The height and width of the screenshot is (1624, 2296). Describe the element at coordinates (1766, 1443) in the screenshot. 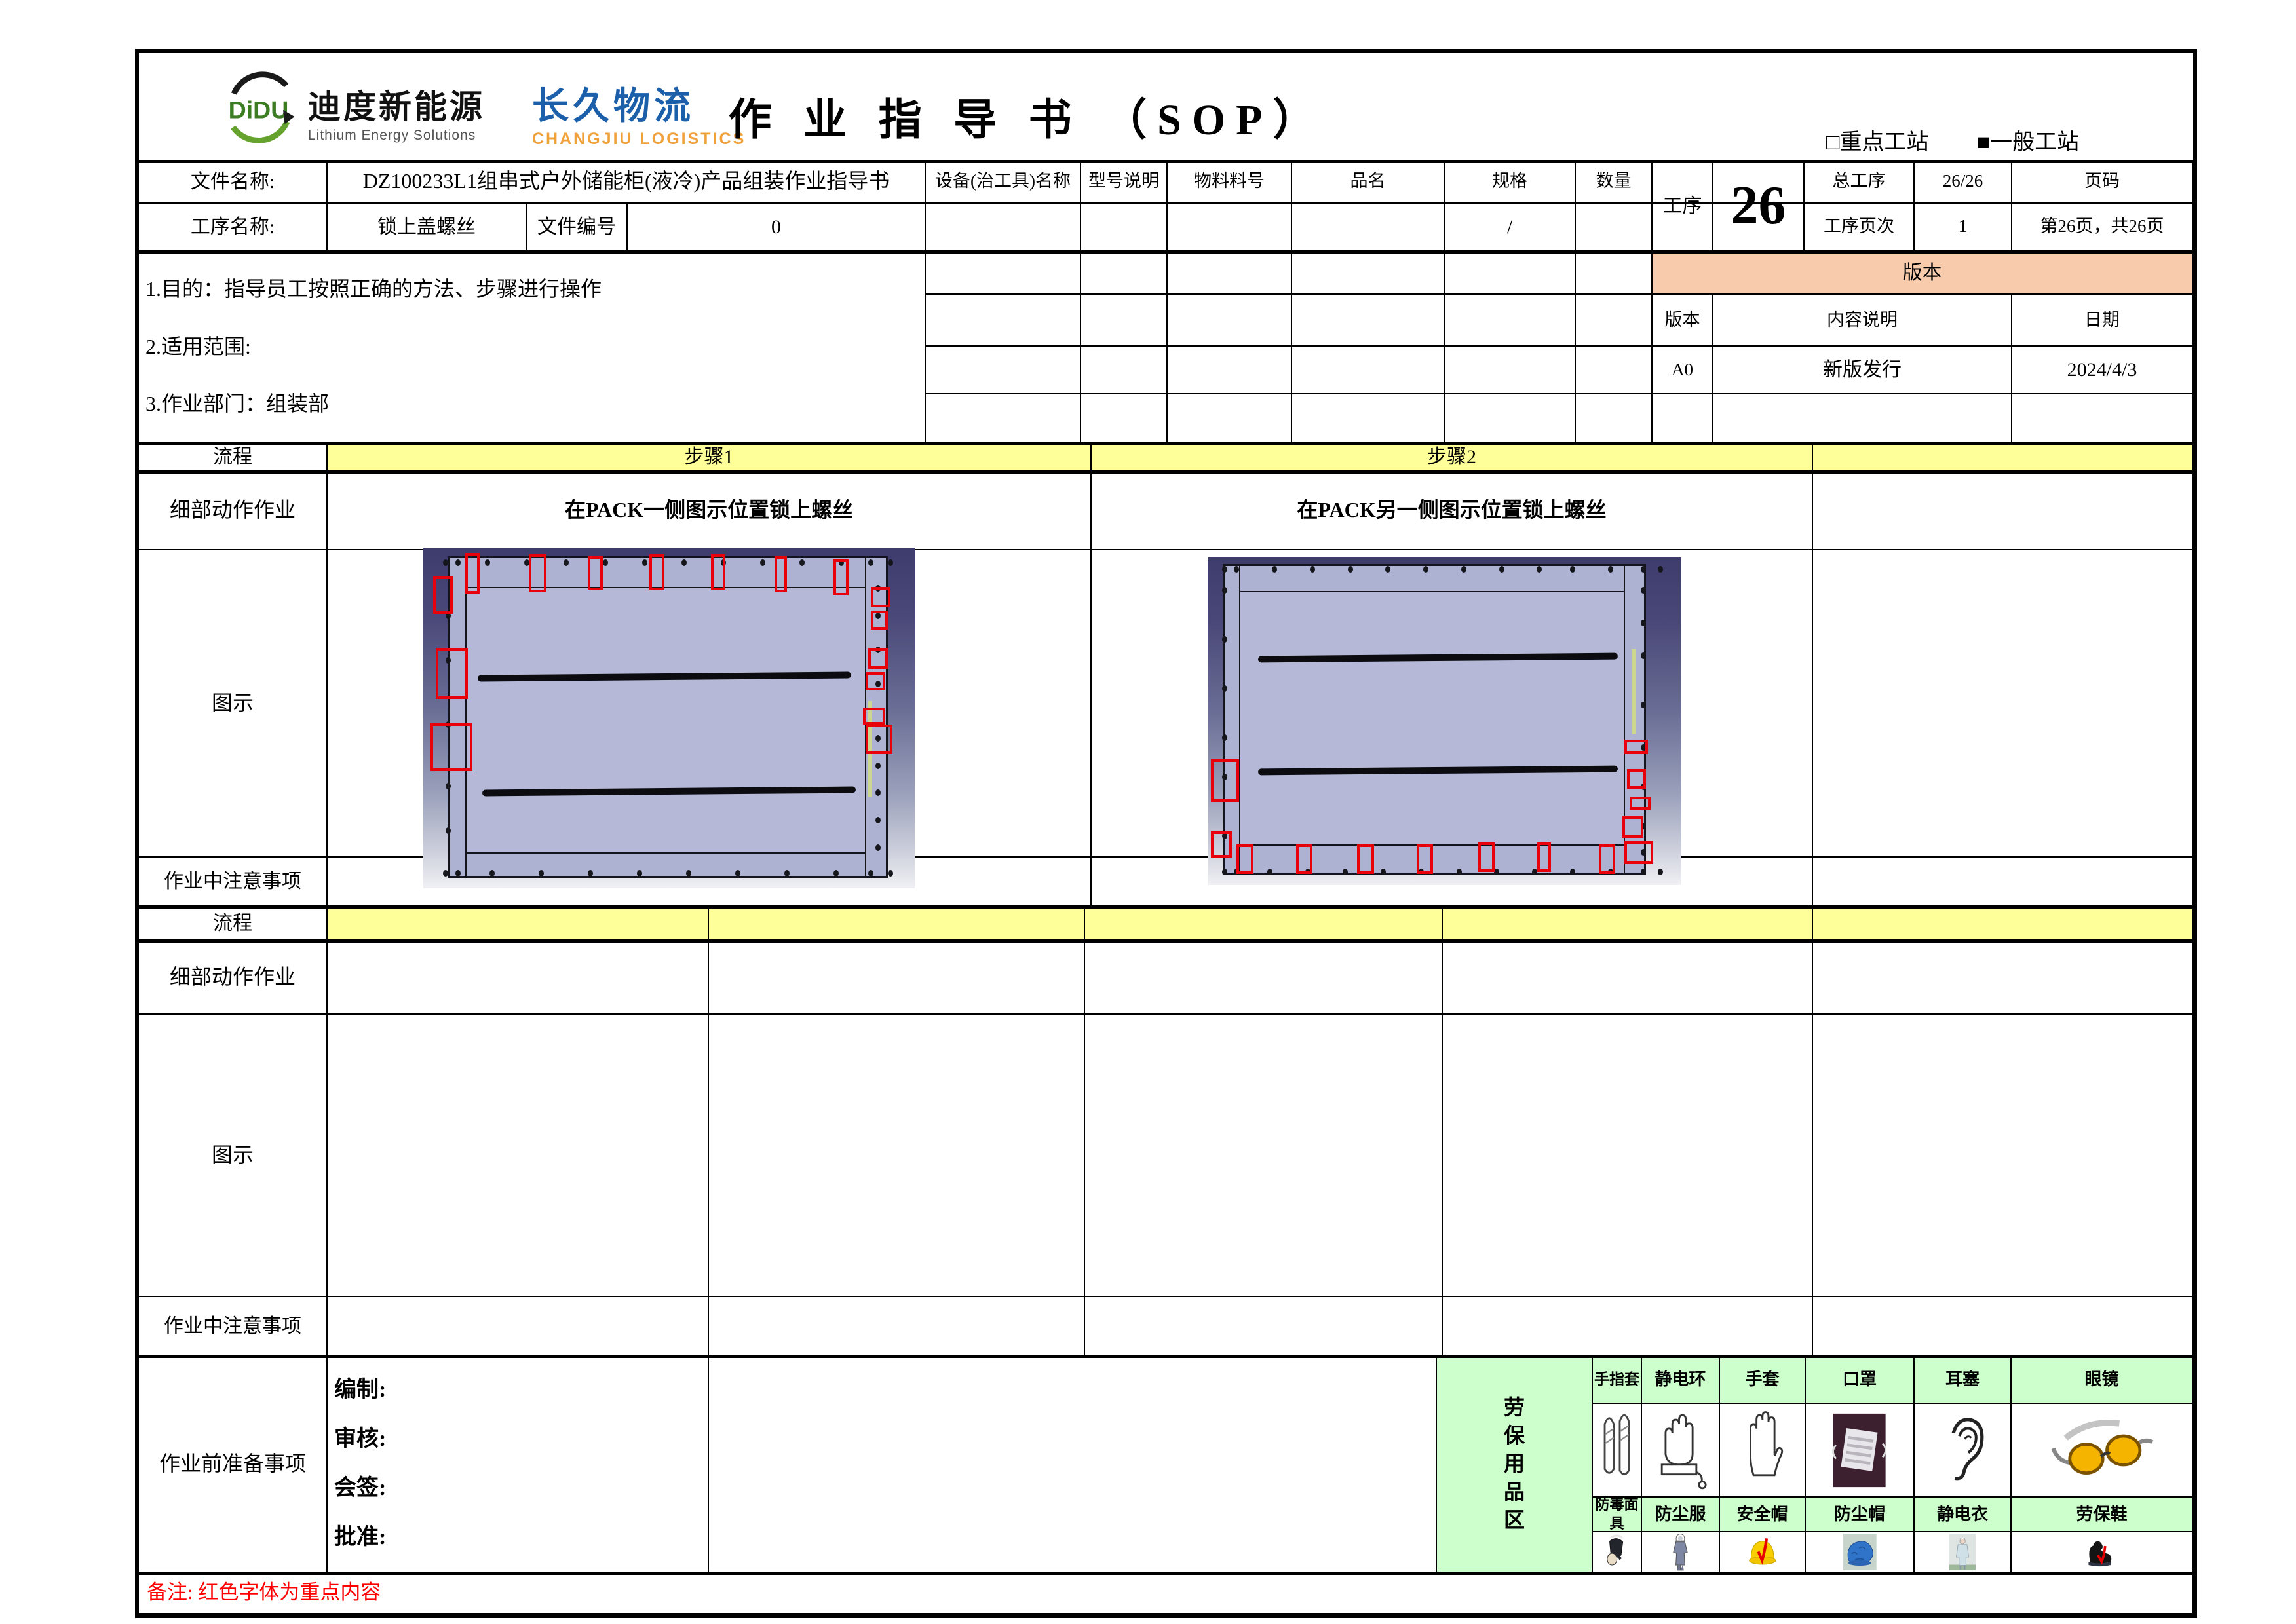

I see `gloves-icon` at that location.